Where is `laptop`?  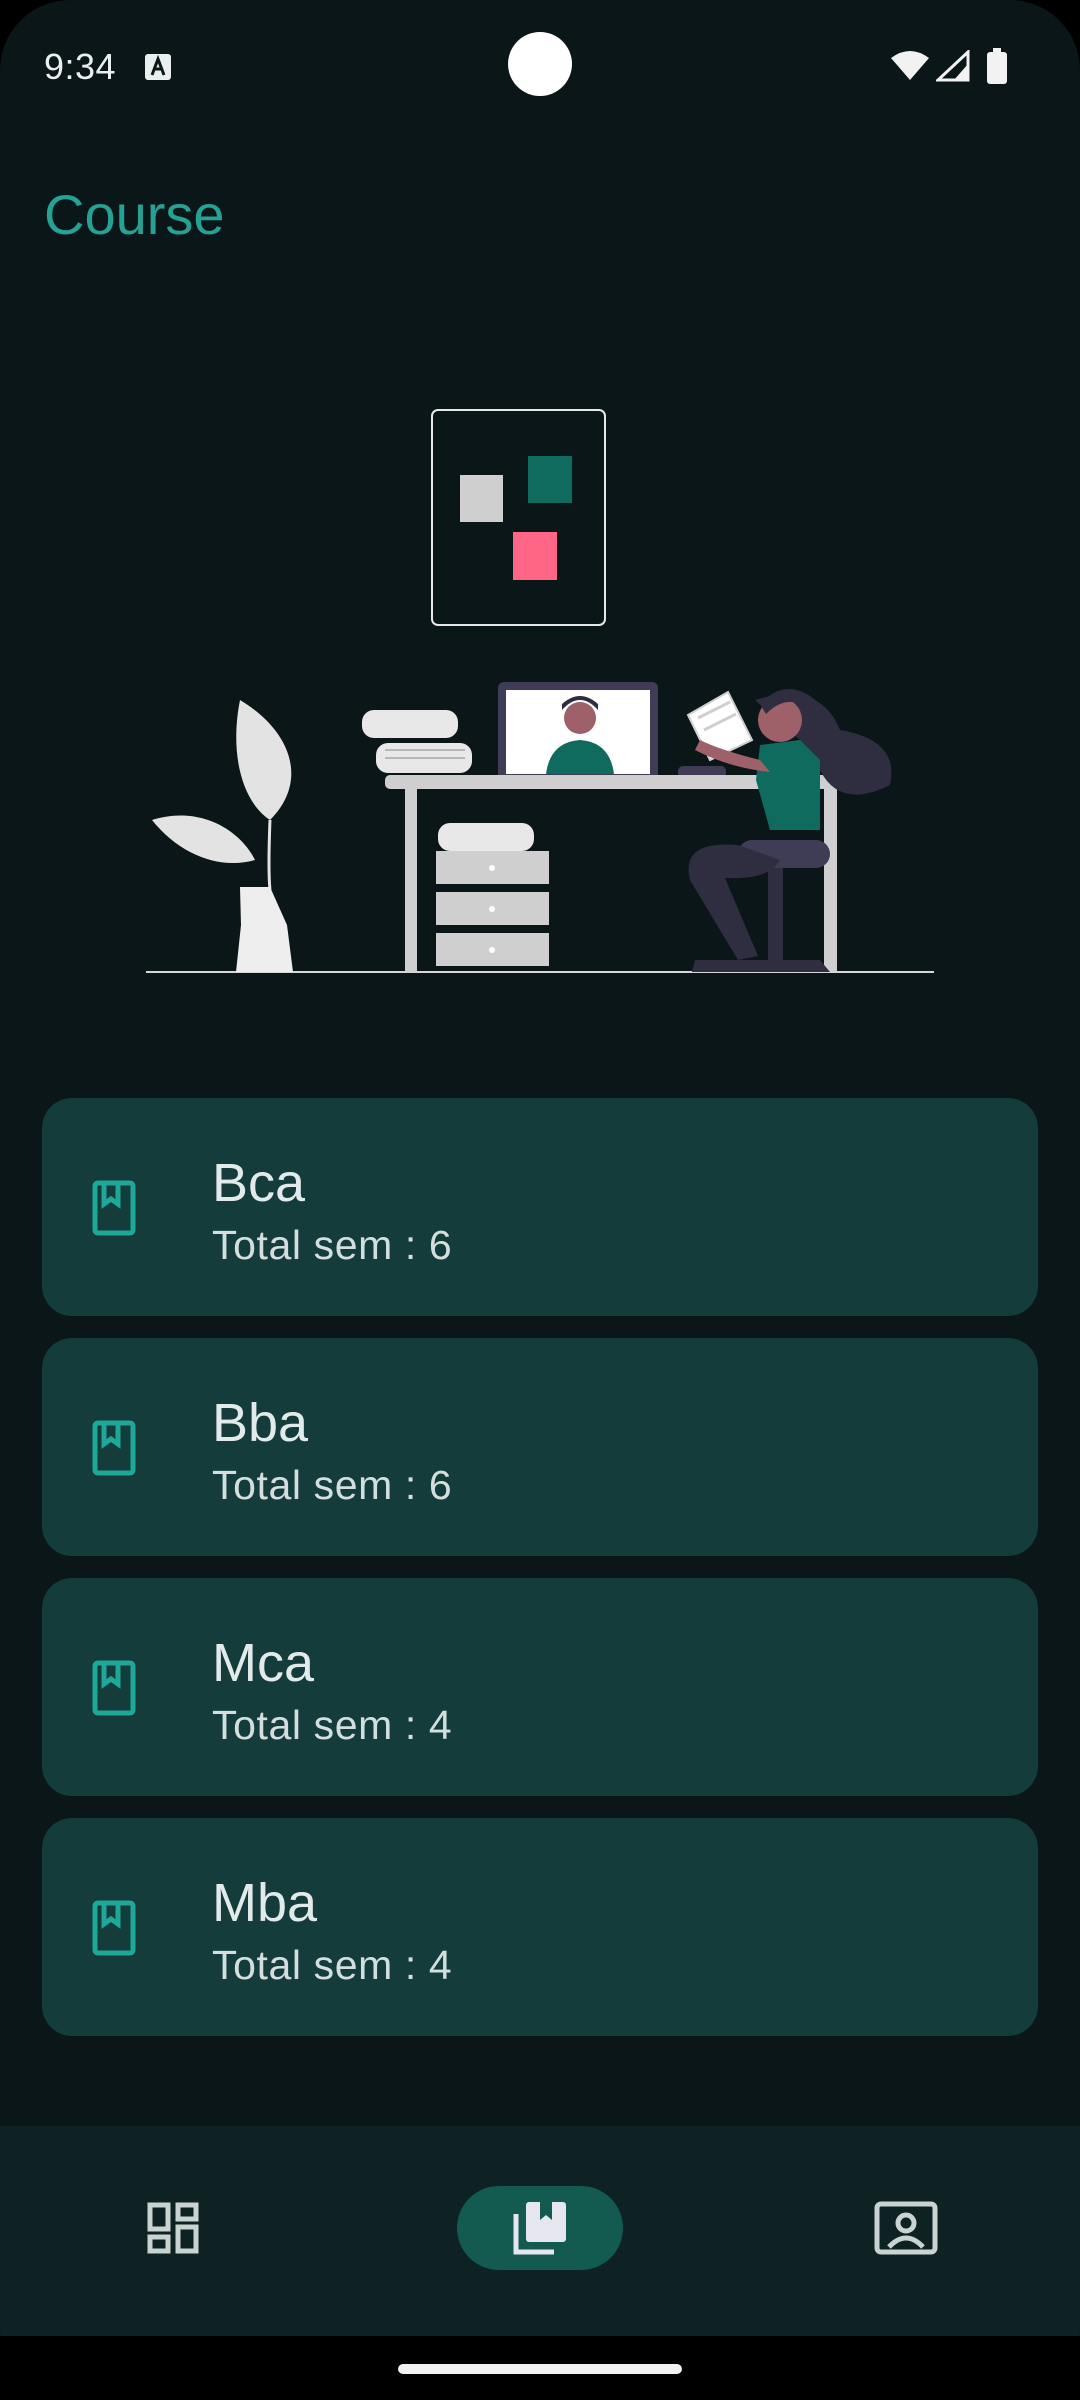 laptop is located at coordinates (608, 735).